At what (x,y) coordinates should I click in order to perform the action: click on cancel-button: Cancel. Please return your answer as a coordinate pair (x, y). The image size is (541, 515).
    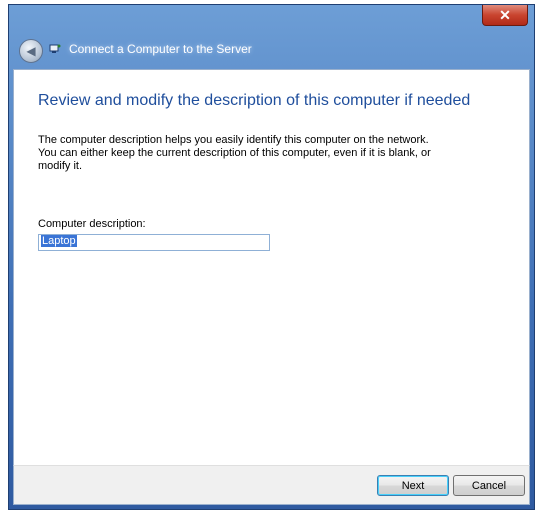
    Looking at the image, I should click on (489, 485).